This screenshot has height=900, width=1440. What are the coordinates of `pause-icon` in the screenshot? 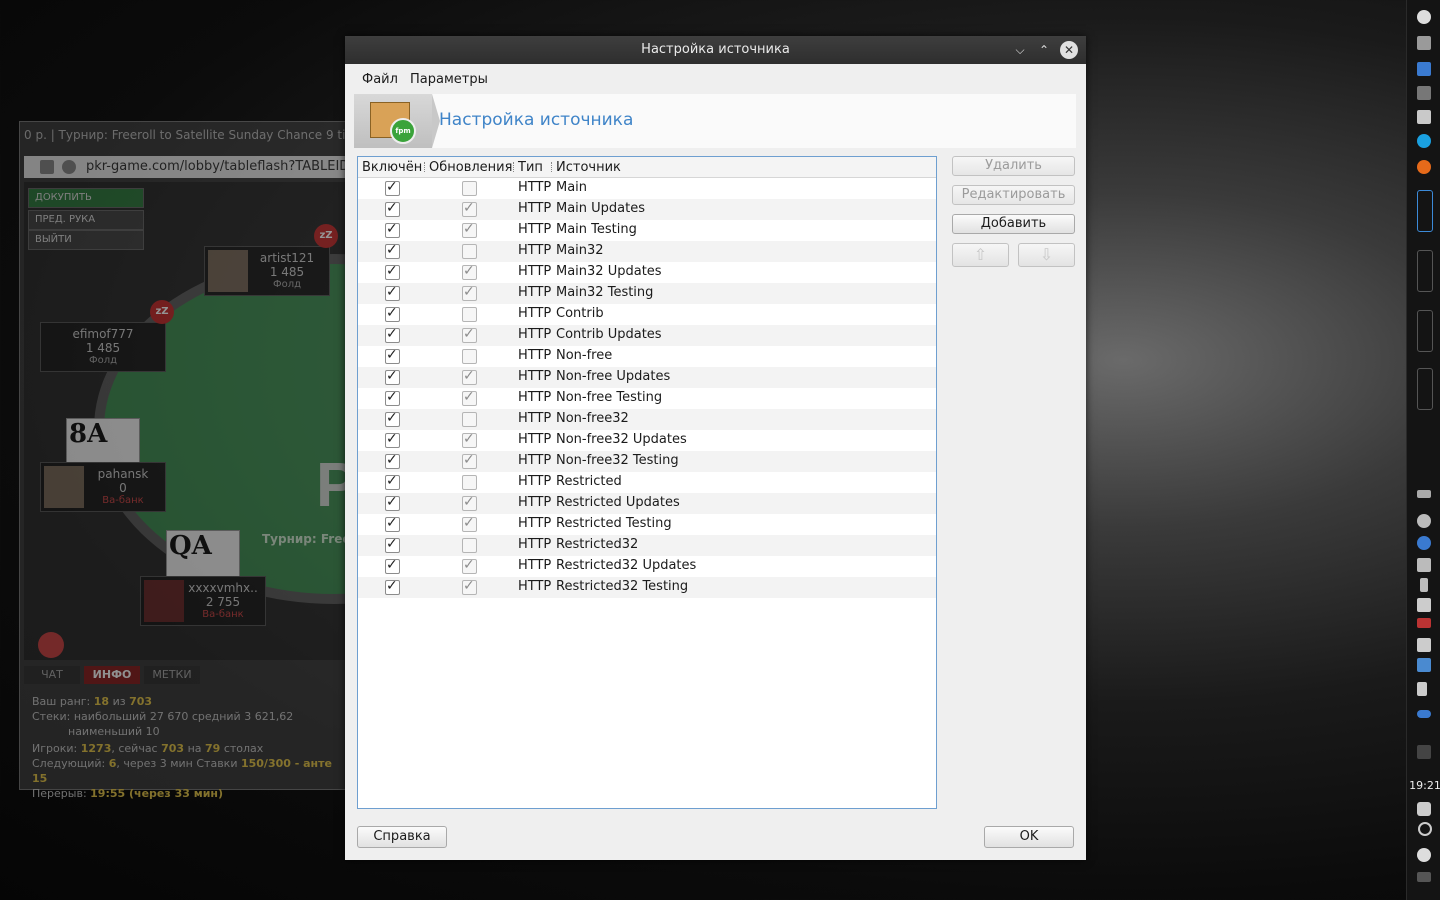 It's located at (51, 645).